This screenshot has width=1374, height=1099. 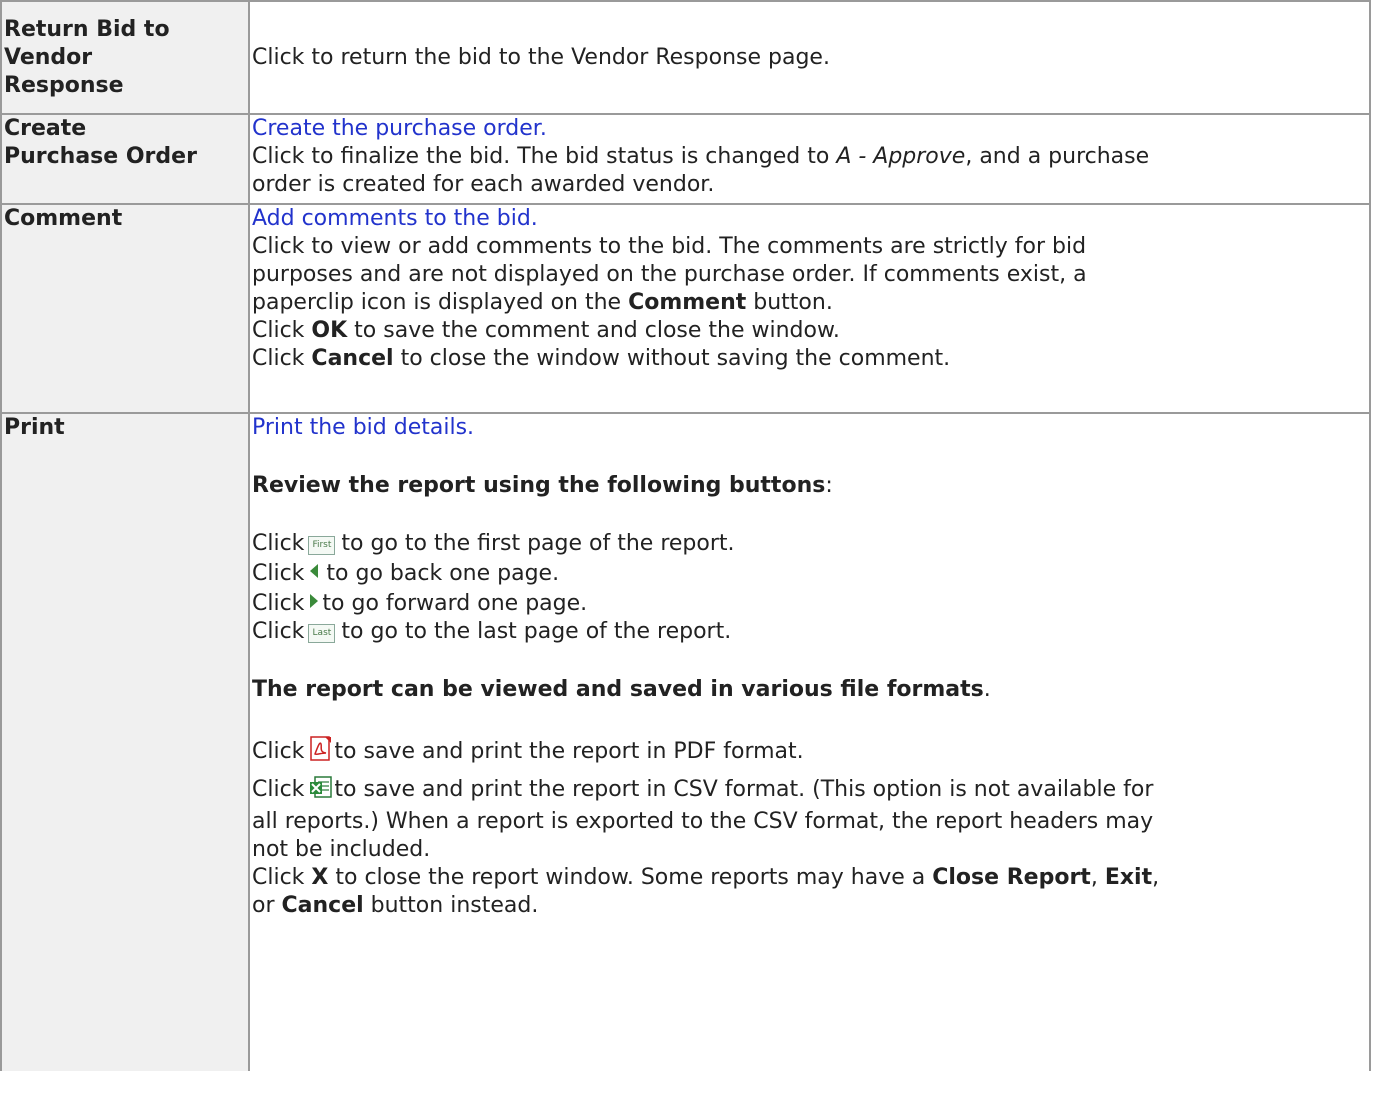 I want to click on close-report-line-2: or Cancel button instead., so click(x=809, y=906).